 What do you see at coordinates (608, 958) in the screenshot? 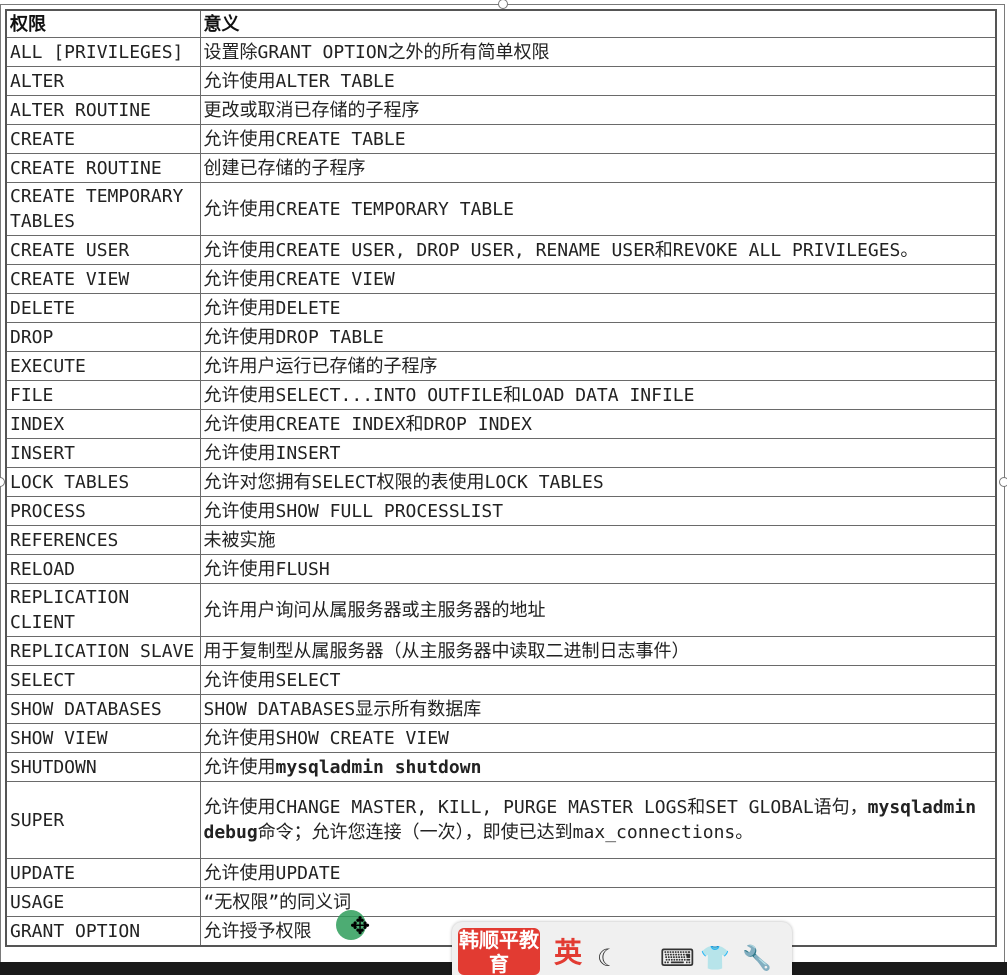
I see `moon-icon: ☾` at bounding box center [608, 958].